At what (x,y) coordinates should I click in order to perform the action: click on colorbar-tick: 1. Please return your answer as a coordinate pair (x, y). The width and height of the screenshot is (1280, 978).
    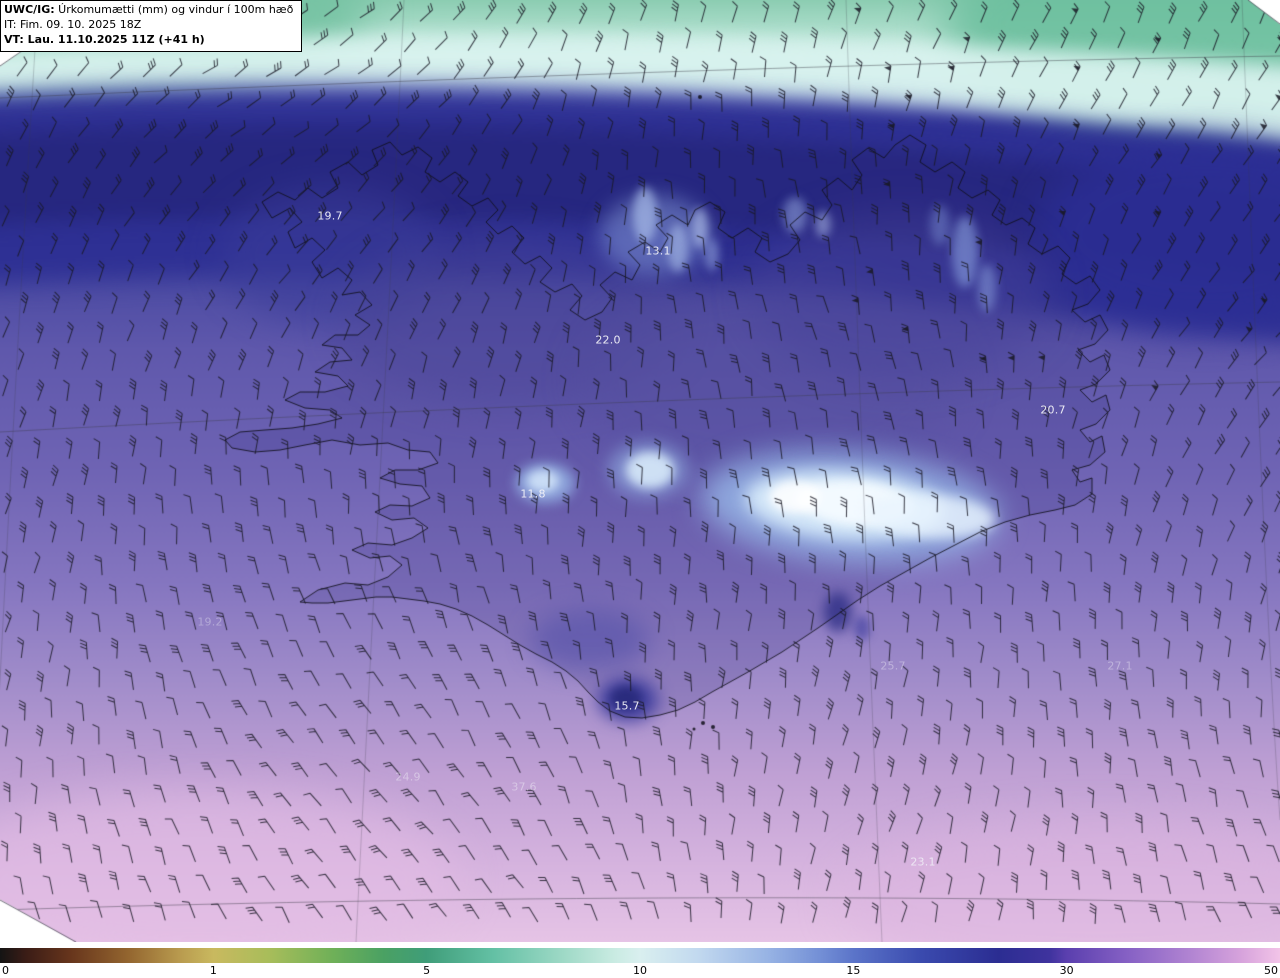
    Looking at the image, I should click on (213, 970).